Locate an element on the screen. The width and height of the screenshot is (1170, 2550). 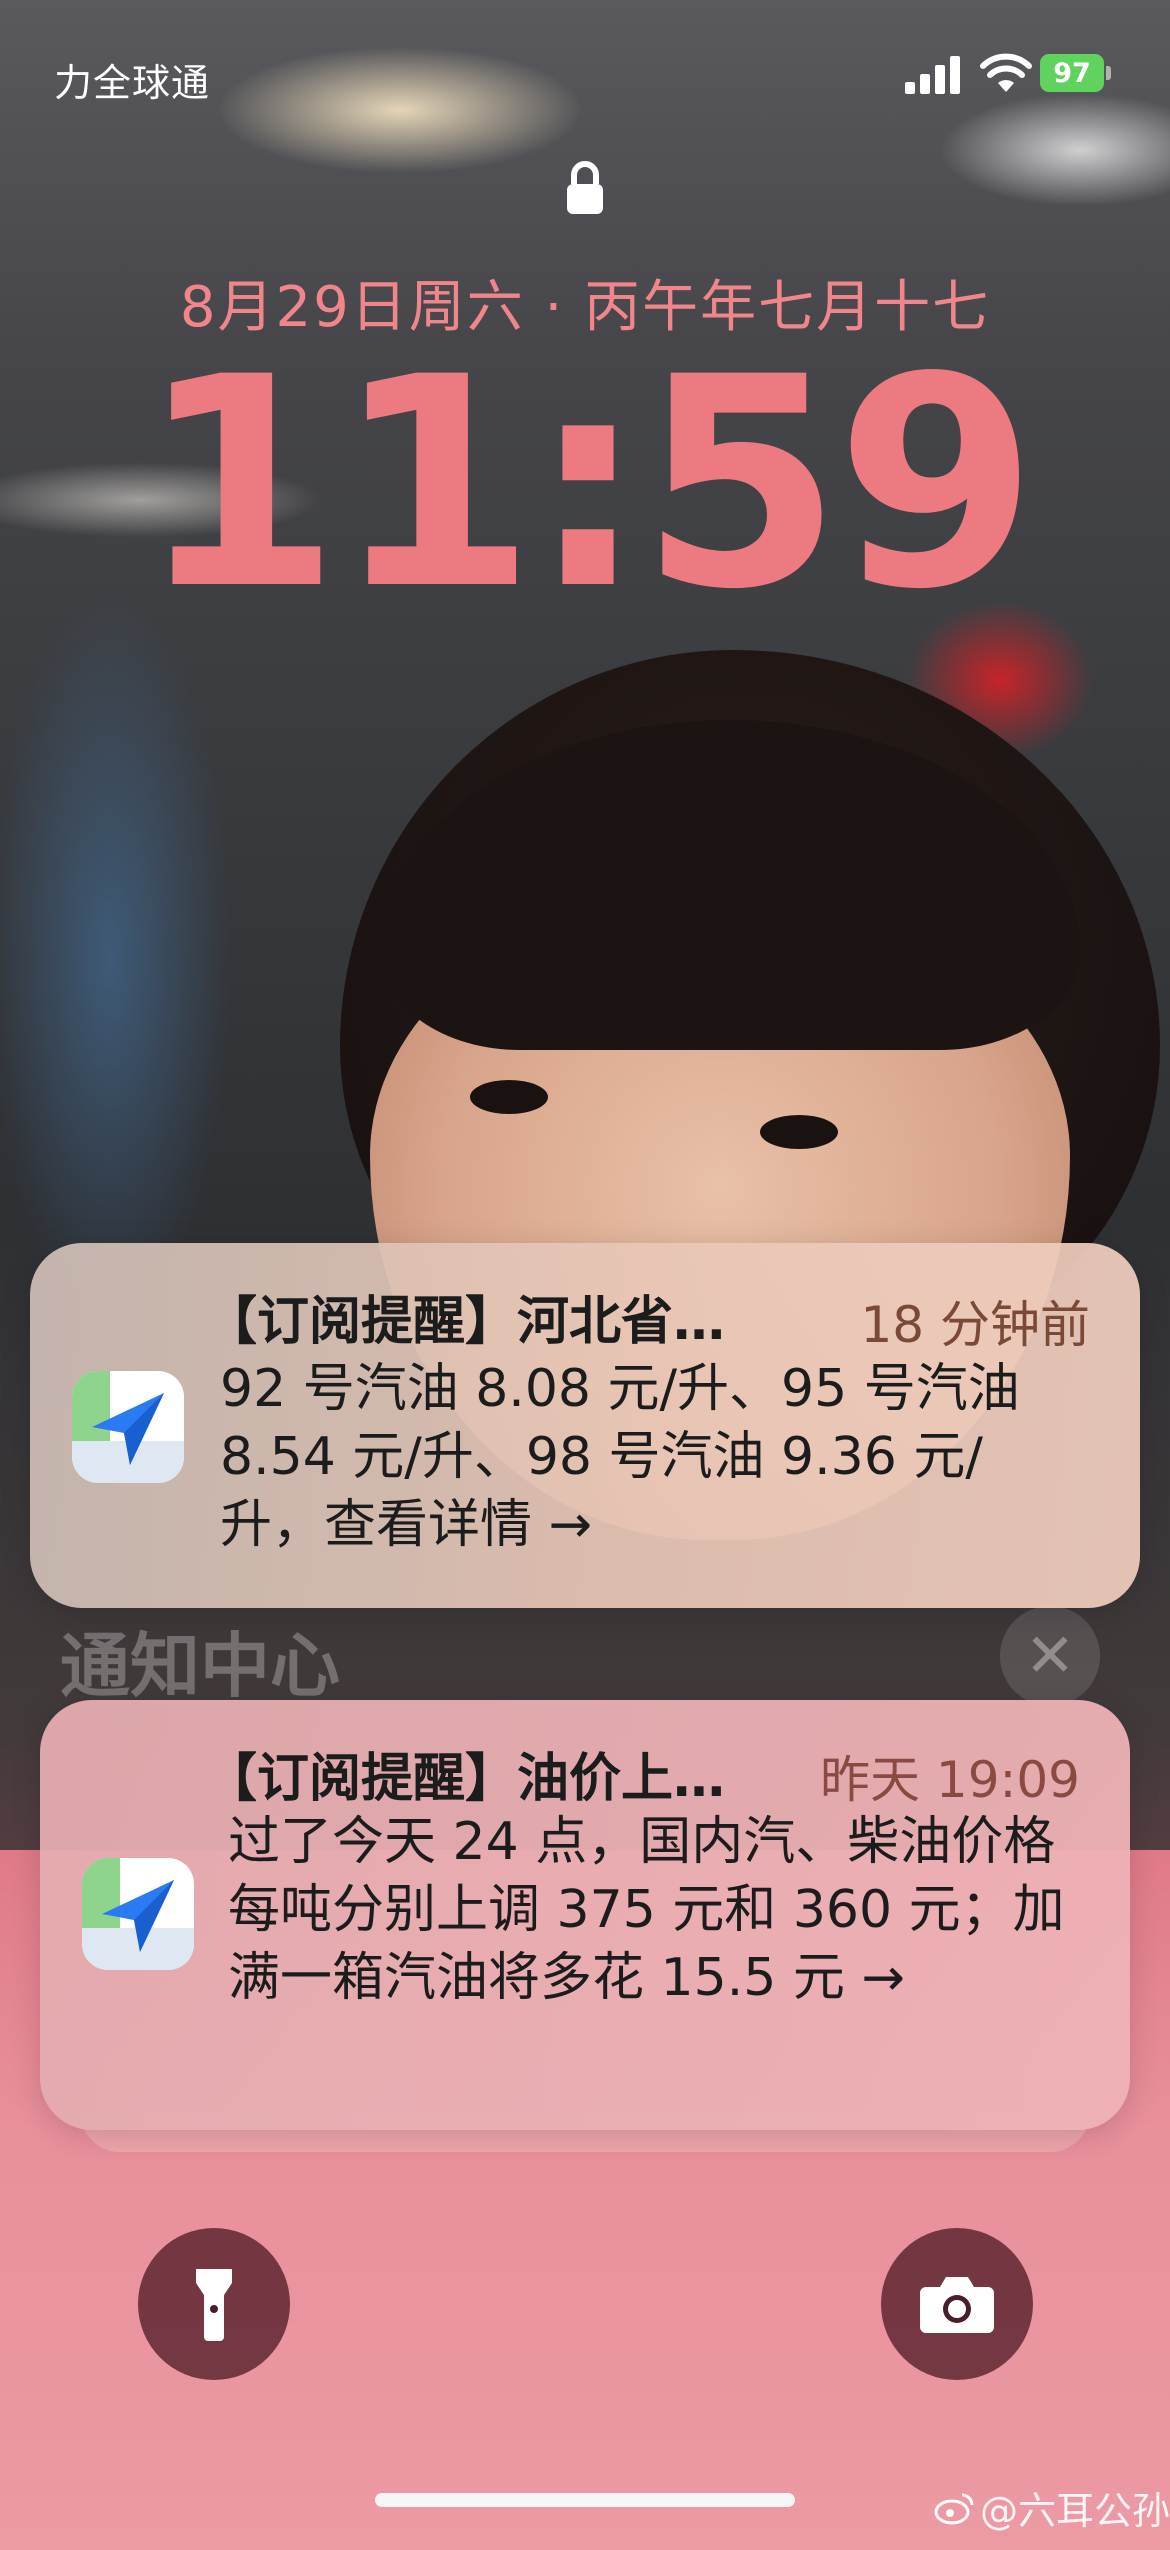
camera-icon is located at coordinates (957, 2305).